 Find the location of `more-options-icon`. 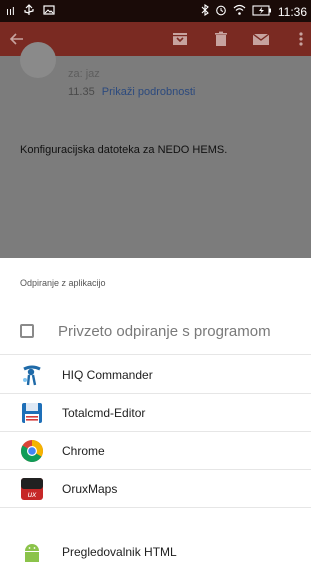

more-options-icon is located at coordinates (301, 39).